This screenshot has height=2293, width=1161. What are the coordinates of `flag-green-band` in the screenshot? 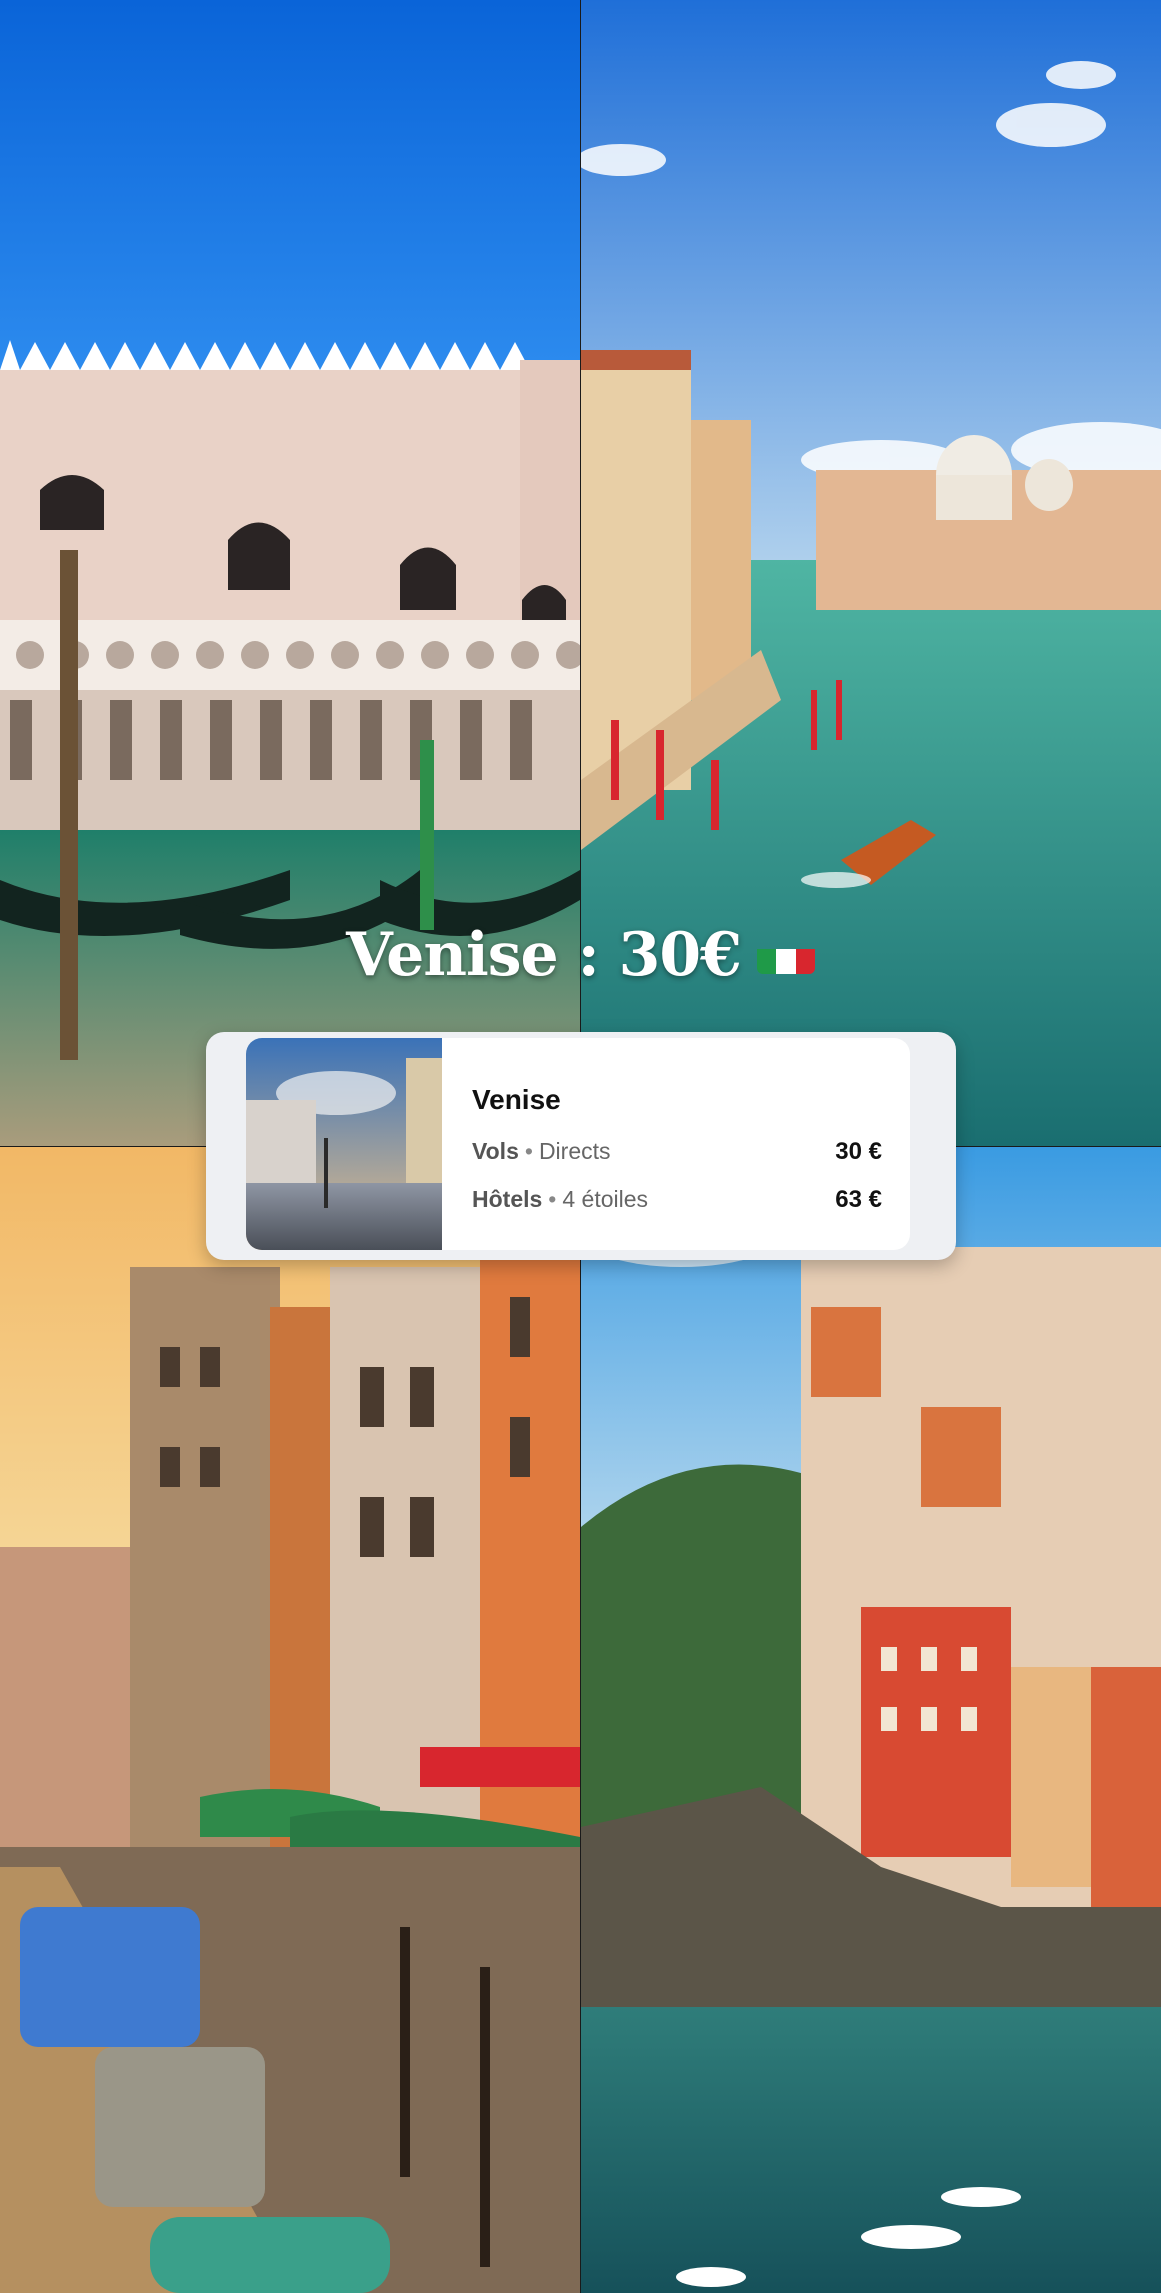 It's located at (766, 961).